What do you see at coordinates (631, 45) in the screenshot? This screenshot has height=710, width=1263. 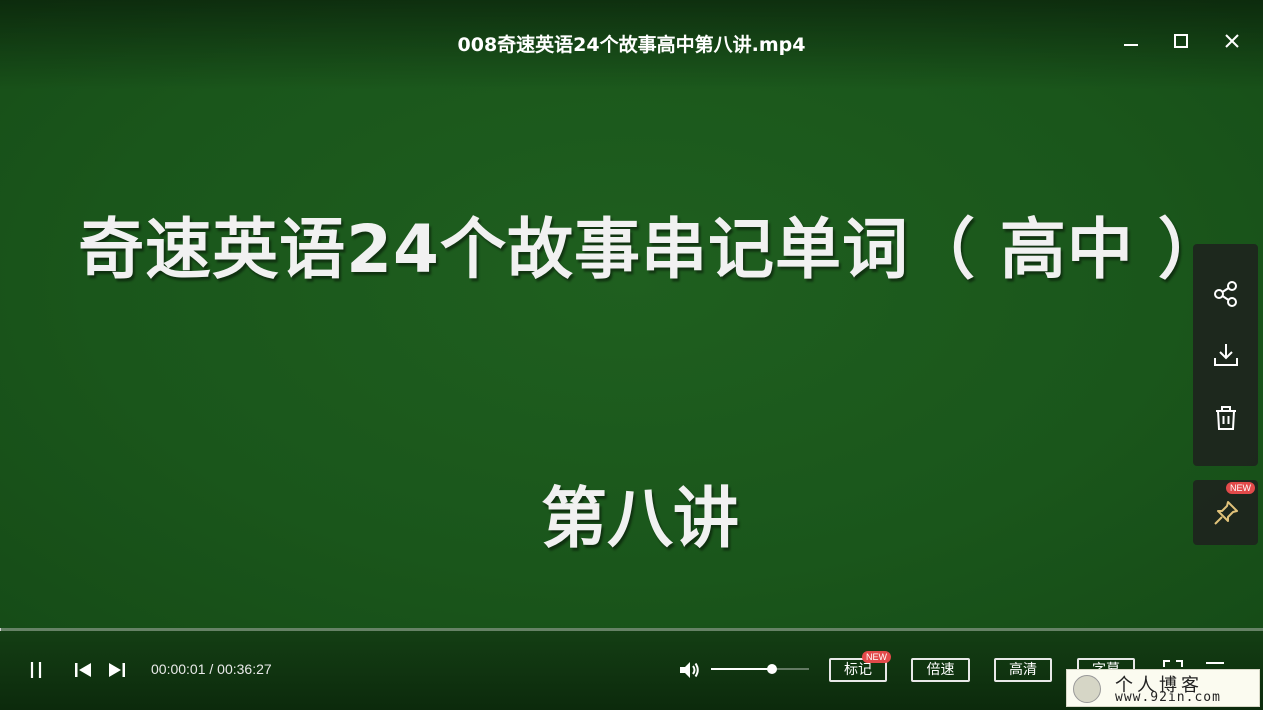 I see `window-title: 008奇速英语24个故事高中第八讲.mp4` at bounding box center [631, 45].